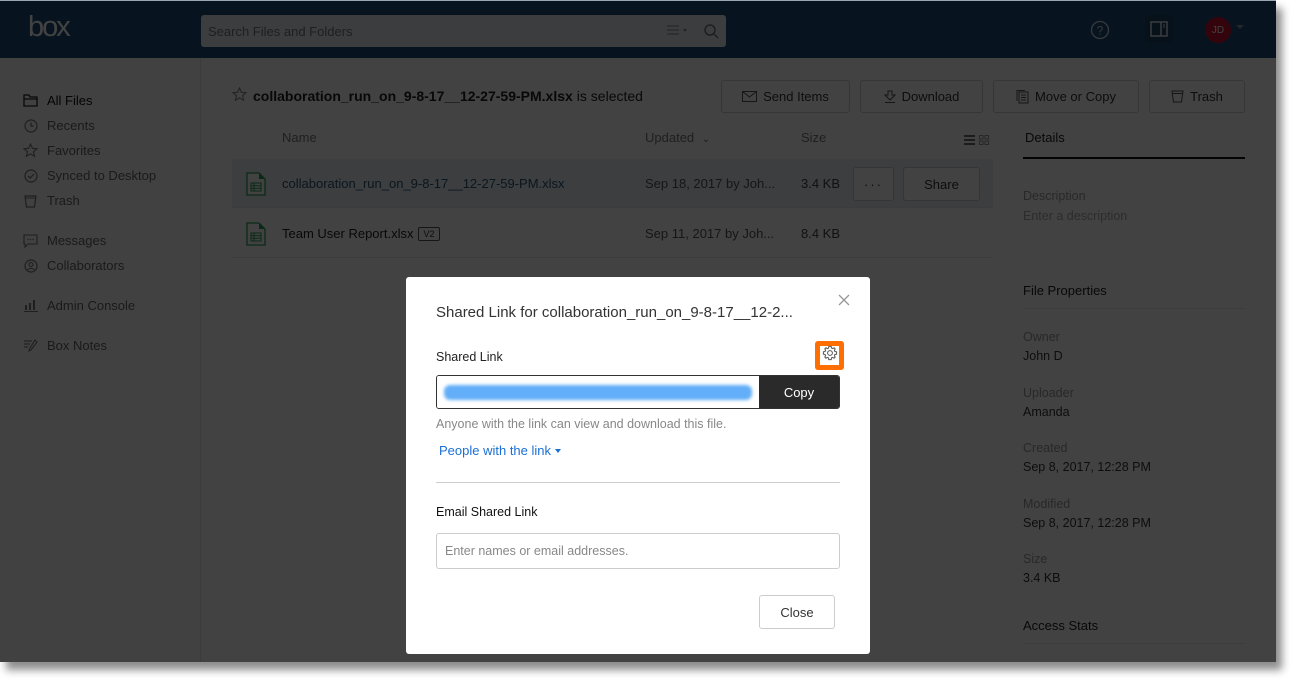 This screenshot has width=1293, height=680. Describe the element at coordinates (558, 450) in the screenshot. I see `caret-down-icon` at that location.